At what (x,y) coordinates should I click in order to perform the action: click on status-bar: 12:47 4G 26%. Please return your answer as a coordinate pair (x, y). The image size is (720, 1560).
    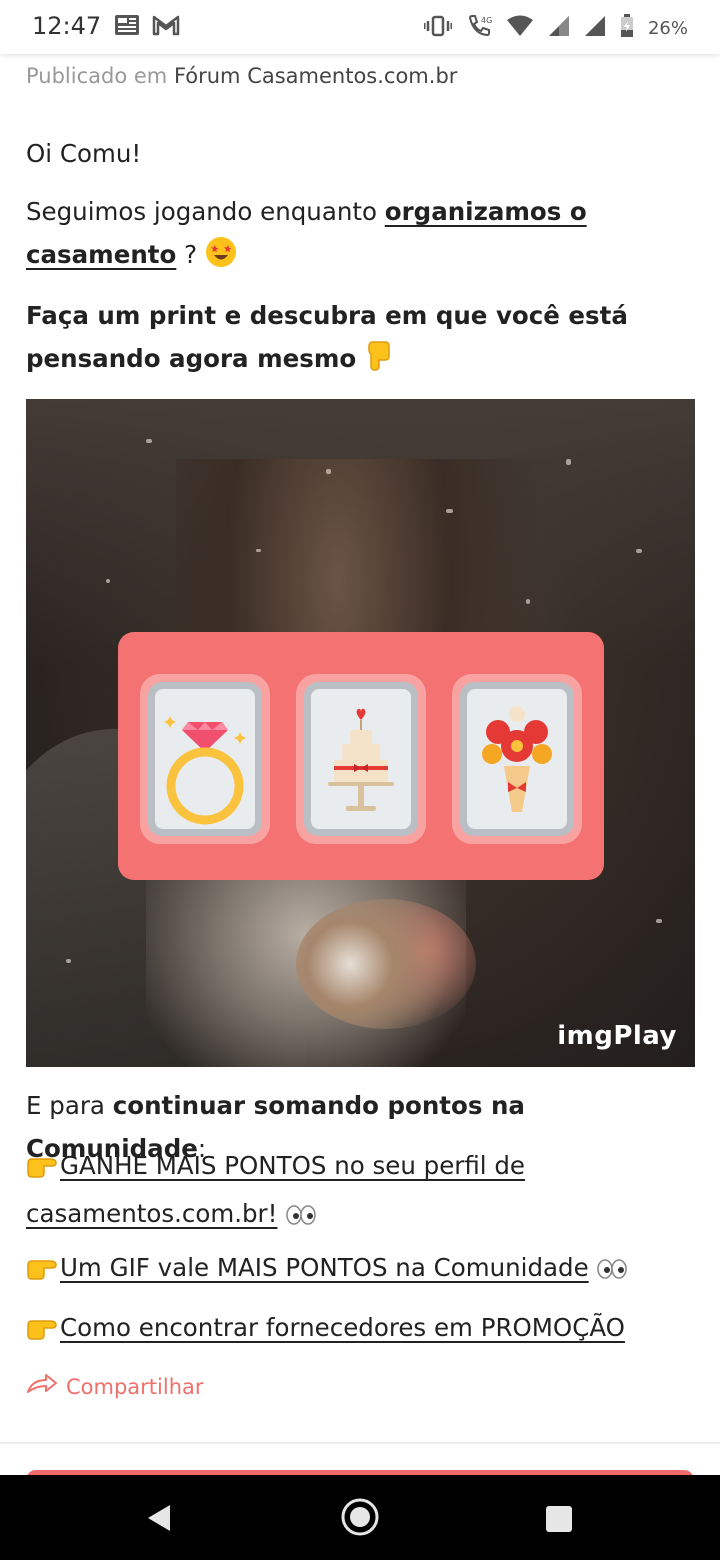
    Looking at the image, I should click on (360, 27).